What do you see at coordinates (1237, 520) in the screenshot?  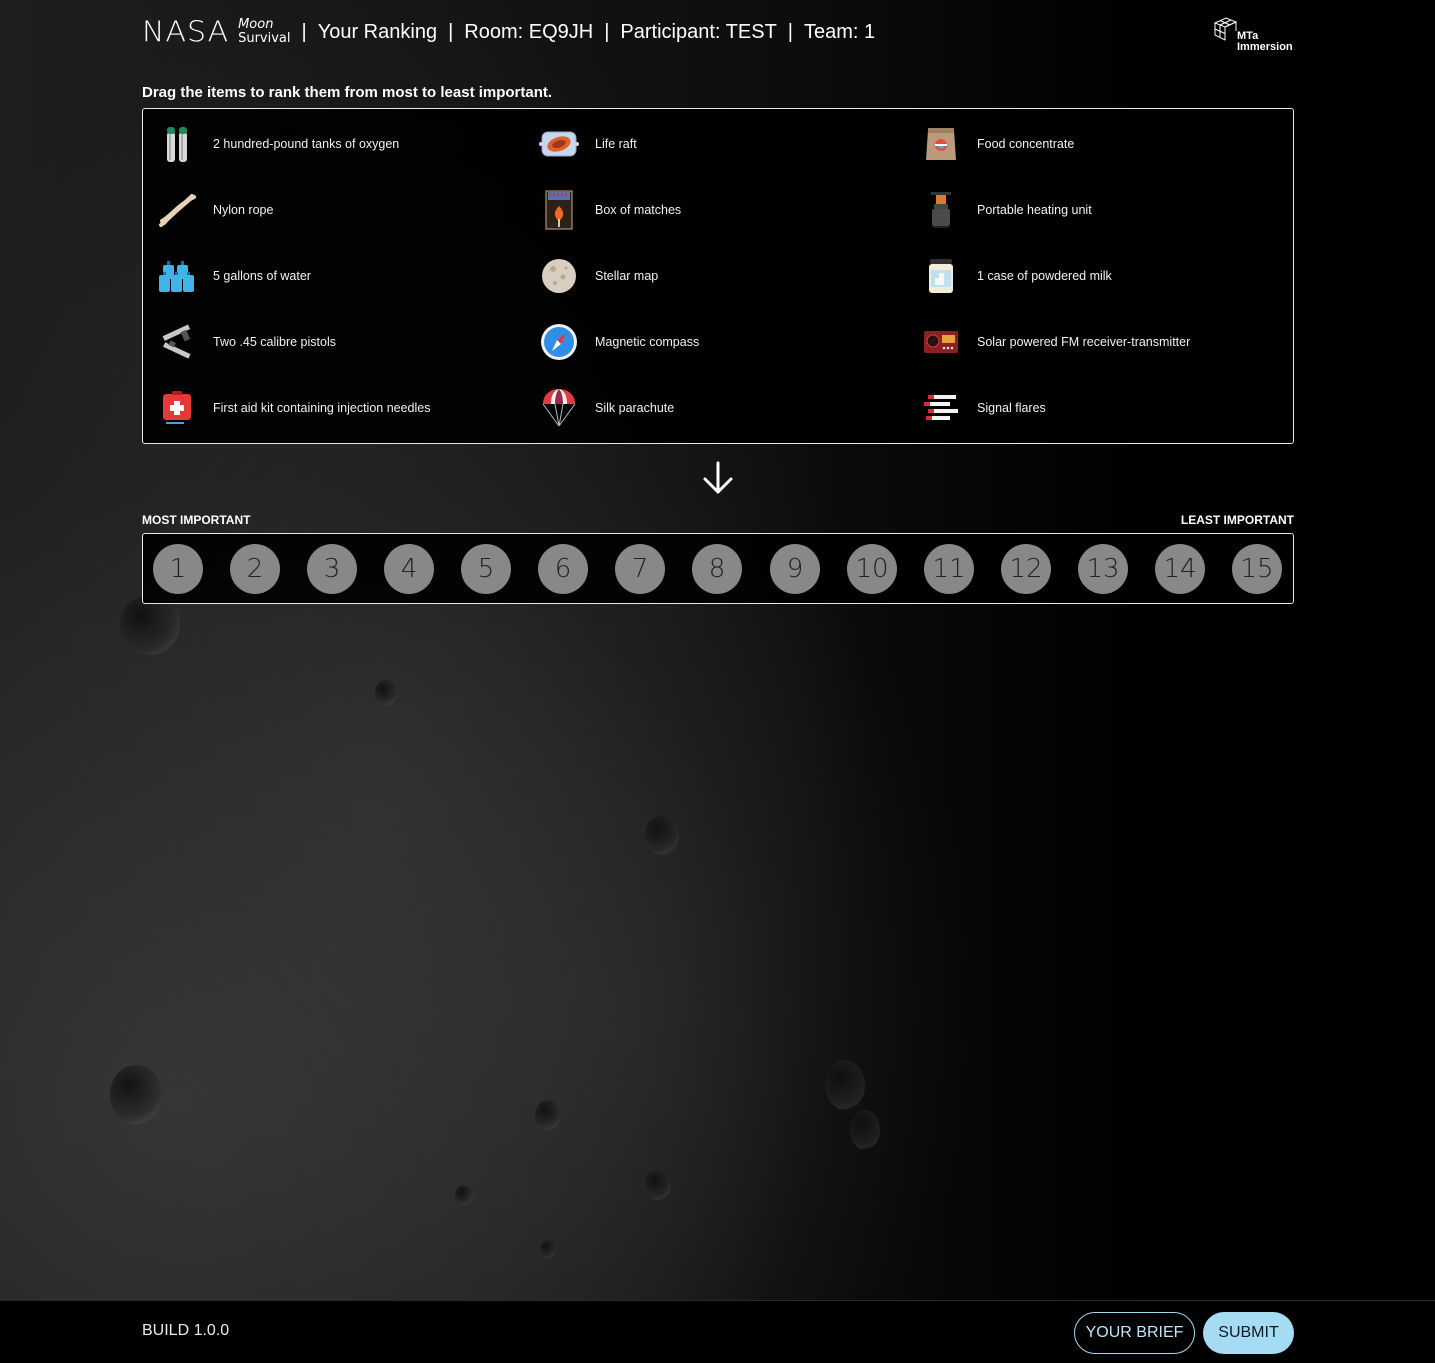 I see `least-important-label: LEAST IMPORTANT` at bounding box center [1237, 520].